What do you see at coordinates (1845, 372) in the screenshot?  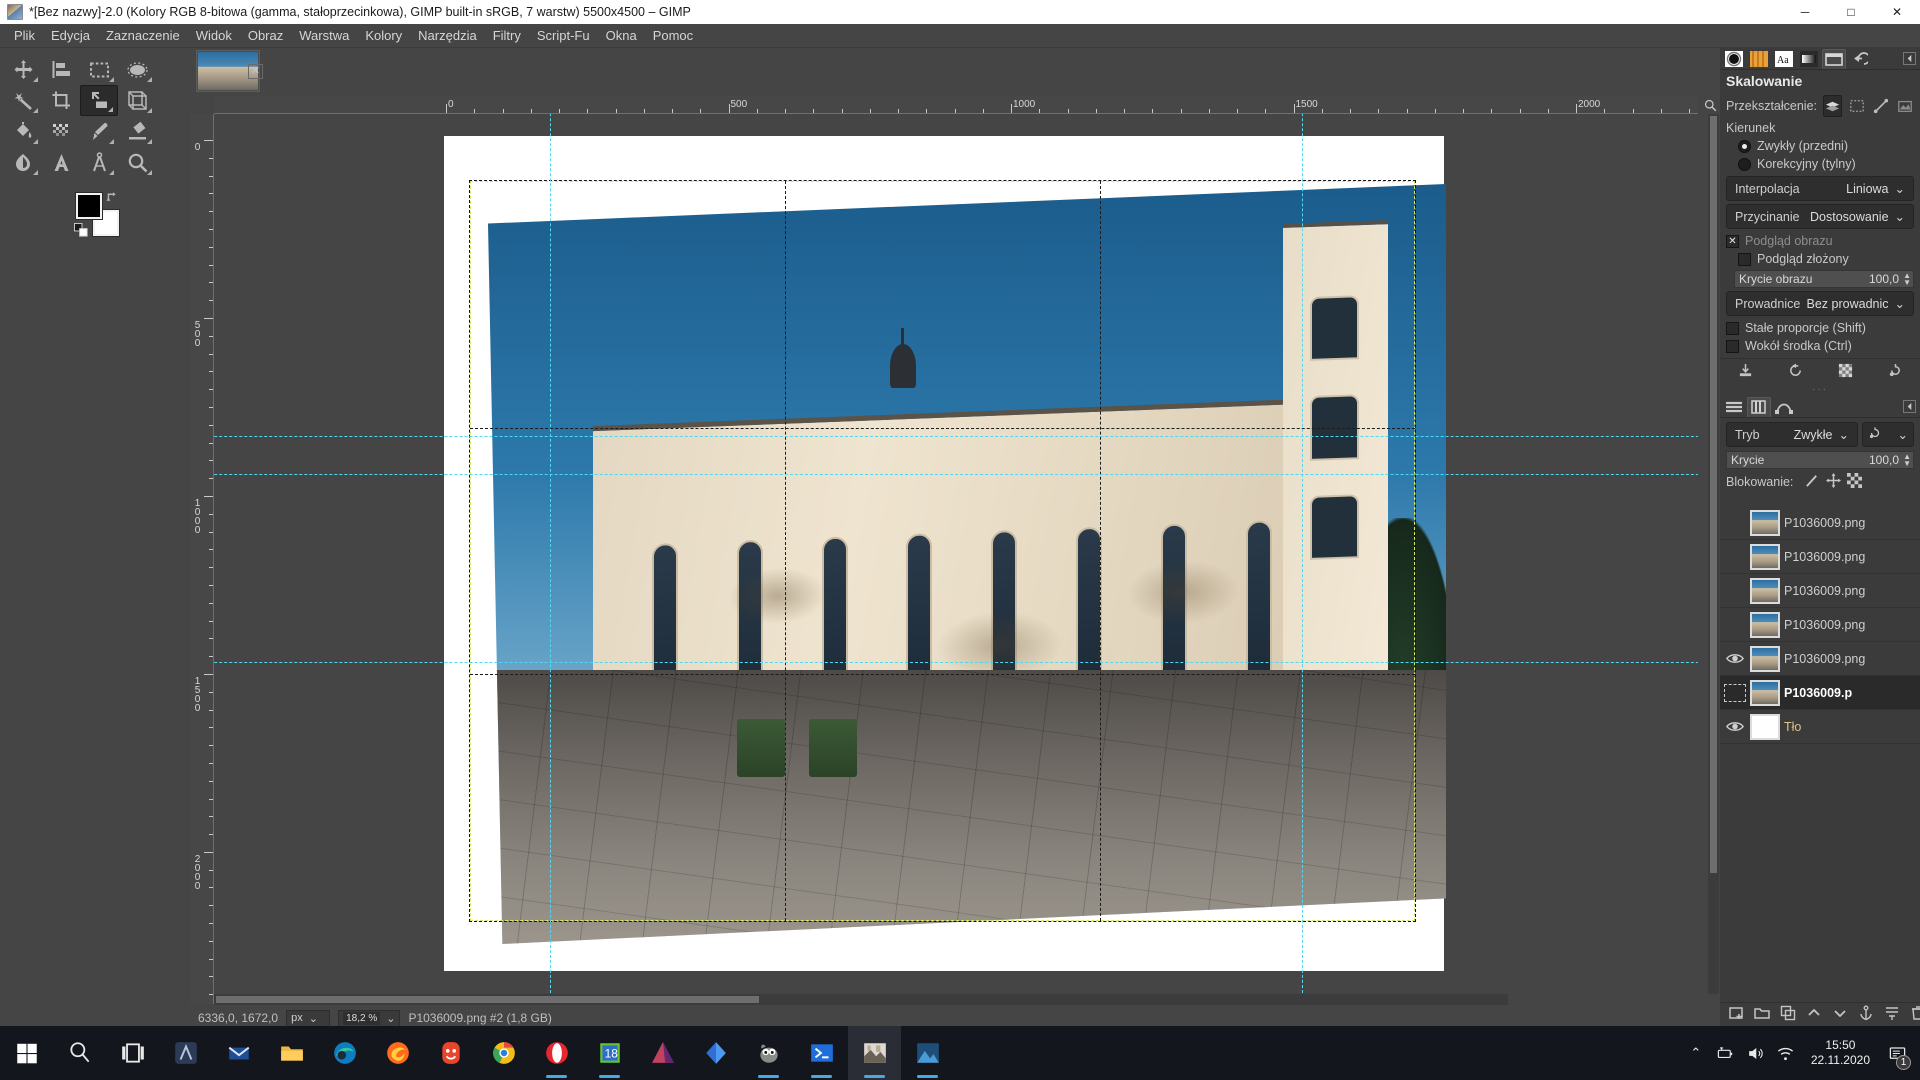 I see `delete-icon` at bounding box center [1845, 372].